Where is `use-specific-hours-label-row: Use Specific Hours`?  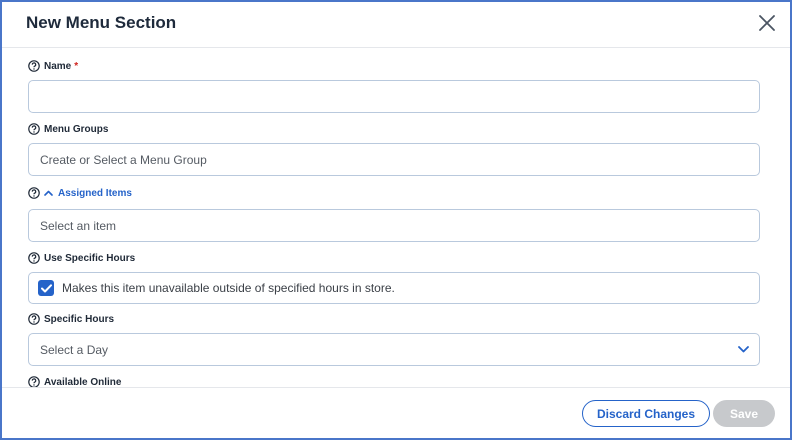 use-specific-hours-label-row: Use Specific Hours is located at coordinates (81, 258).